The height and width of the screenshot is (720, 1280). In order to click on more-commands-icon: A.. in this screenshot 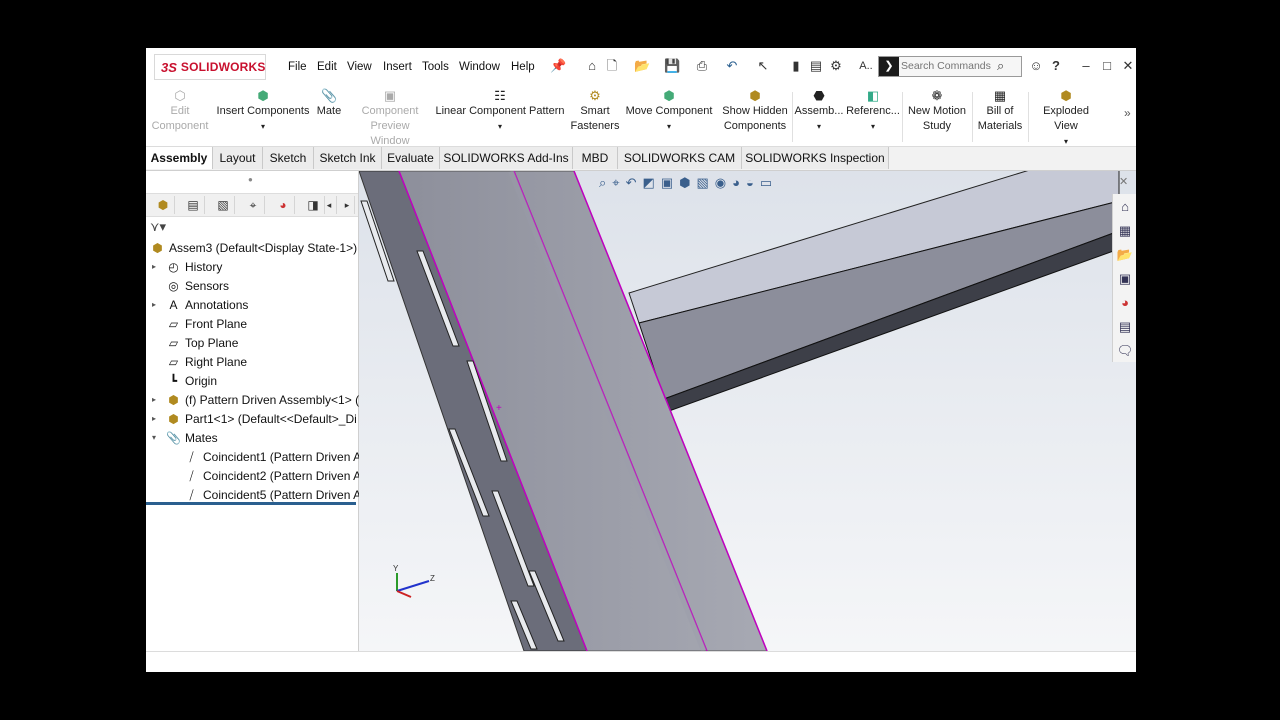, I will do `click(866, 66)`.